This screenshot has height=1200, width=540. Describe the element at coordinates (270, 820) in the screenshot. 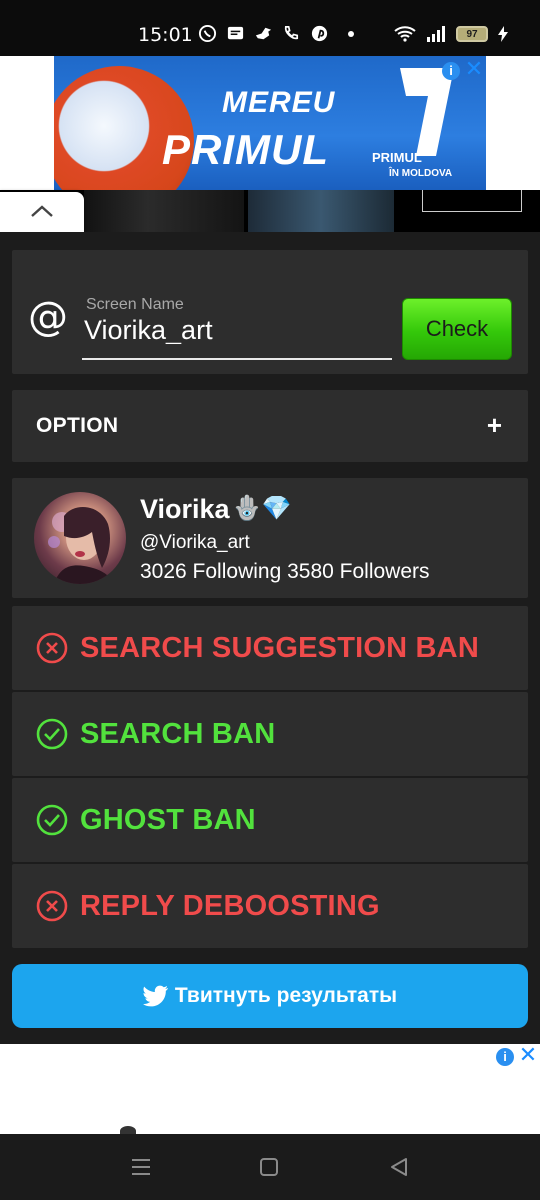

I see `result-row-ghost-ban: GHOST BAN` at that location.